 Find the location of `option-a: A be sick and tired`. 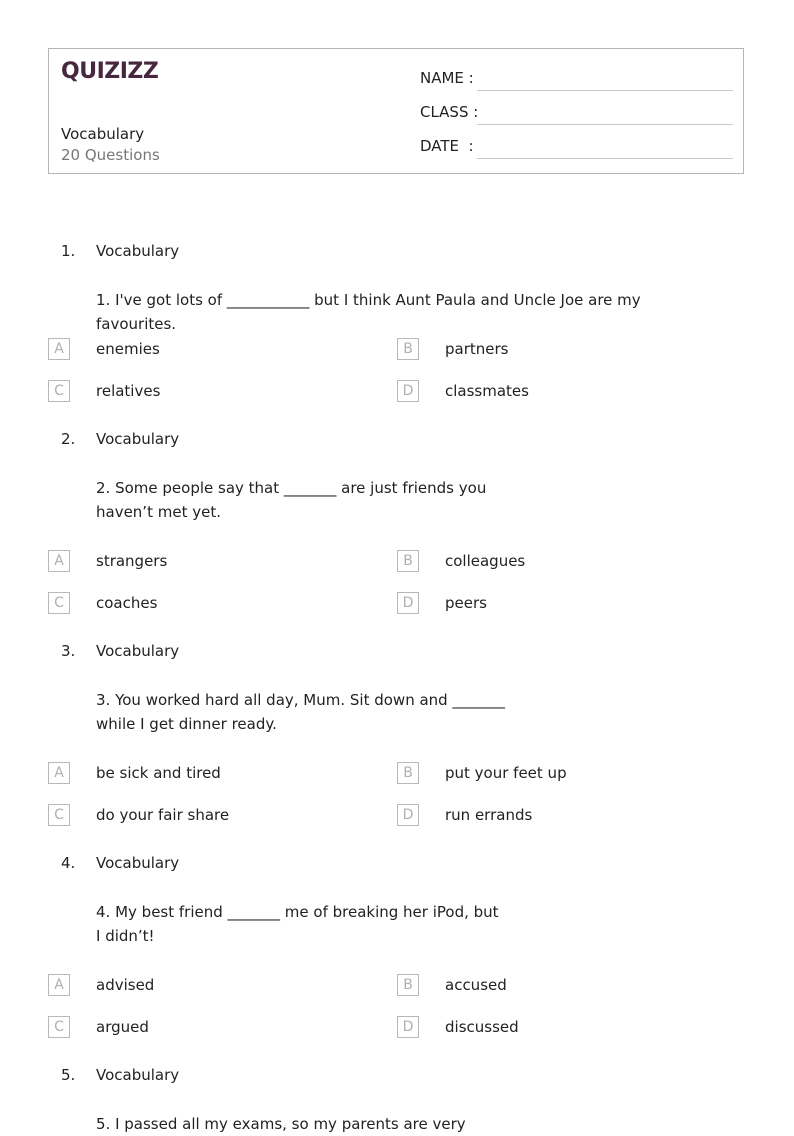

option-a: A be sick and tired is located at coordinates (134, 773).